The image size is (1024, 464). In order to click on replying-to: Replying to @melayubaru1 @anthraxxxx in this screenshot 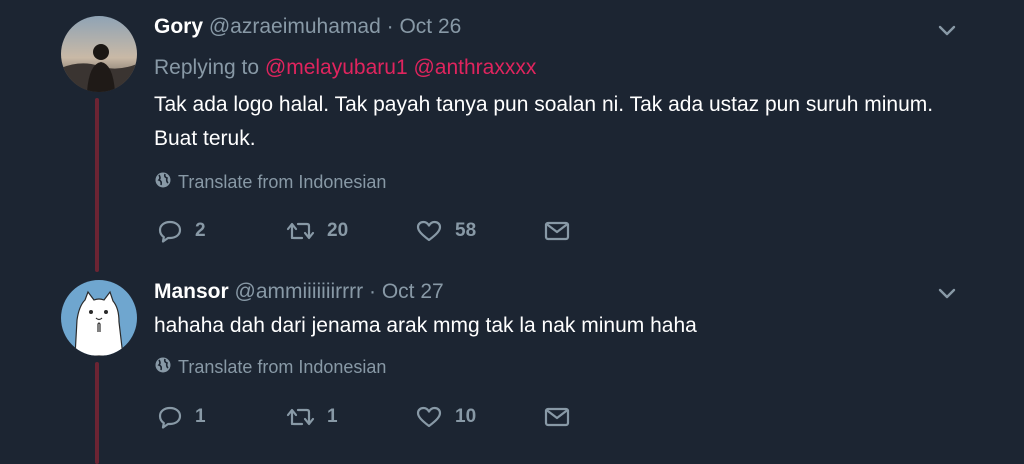, I will do `click(345, 68)`.